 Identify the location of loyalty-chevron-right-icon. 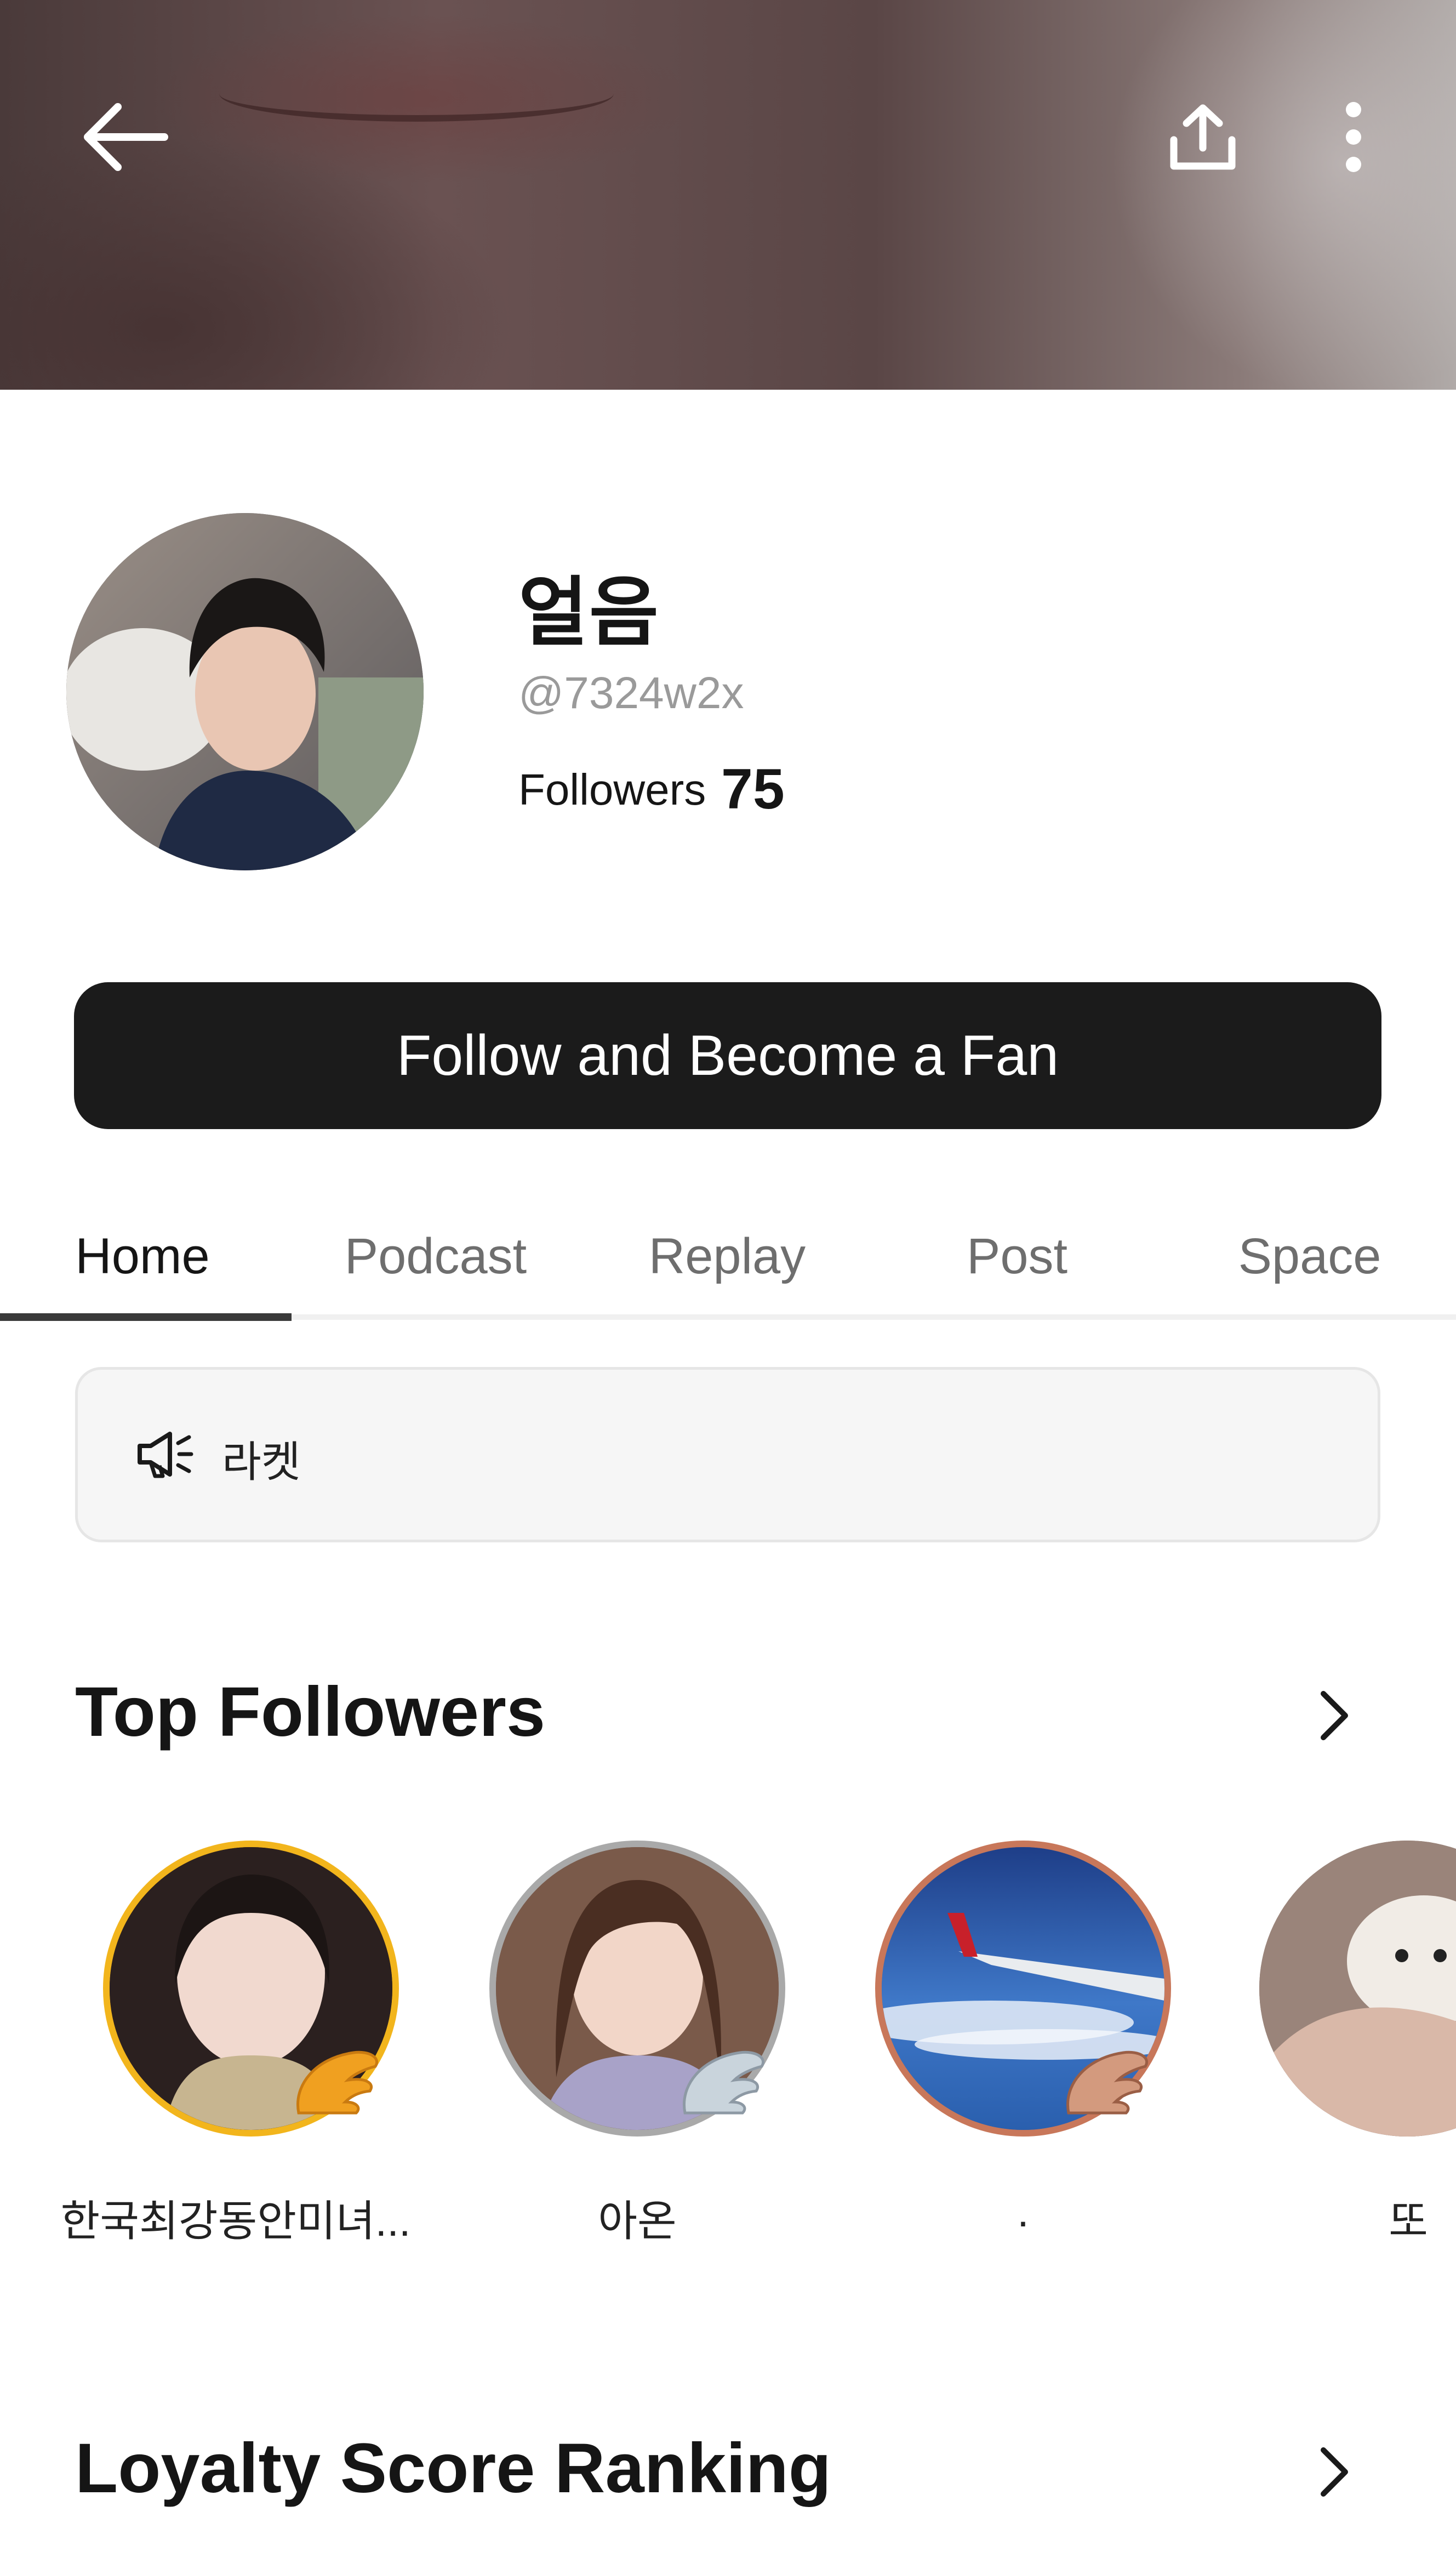
(1334, 2473).